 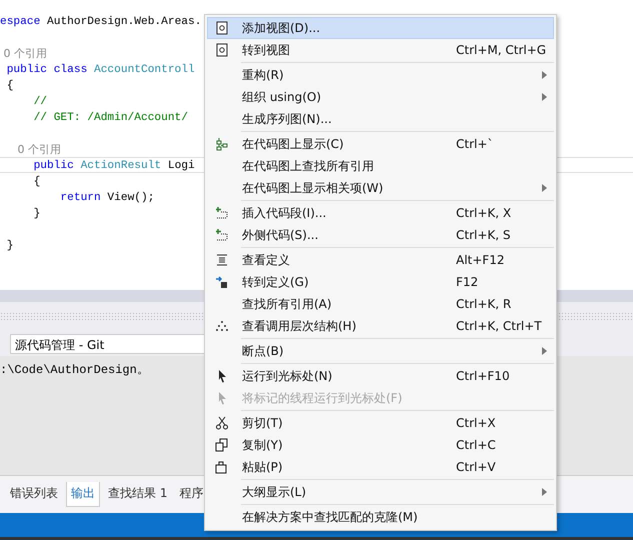 I want to click on menu-item: 转到定义(G) F12, so click(x=380, y=282).